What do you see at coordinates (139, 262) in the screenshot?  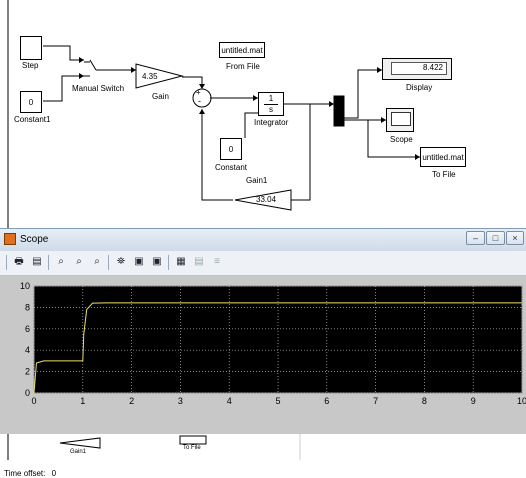 I see `save-axes-icon: ▣` at bounding box center [139, 262].